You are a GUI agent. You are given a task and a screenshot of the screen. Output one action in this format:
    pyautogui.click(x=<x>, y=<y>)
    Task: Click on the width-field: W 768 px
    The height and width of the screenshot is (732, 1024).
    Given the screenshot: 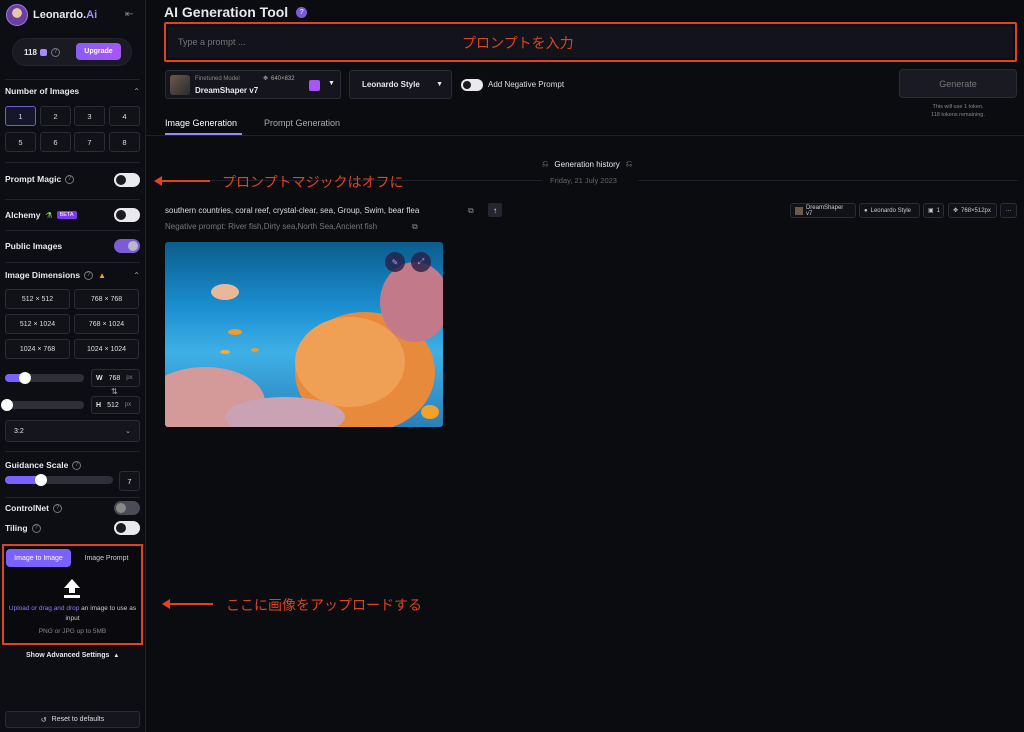 What is the action you would take?
    pyautogui.click(x=115, y=378)
    